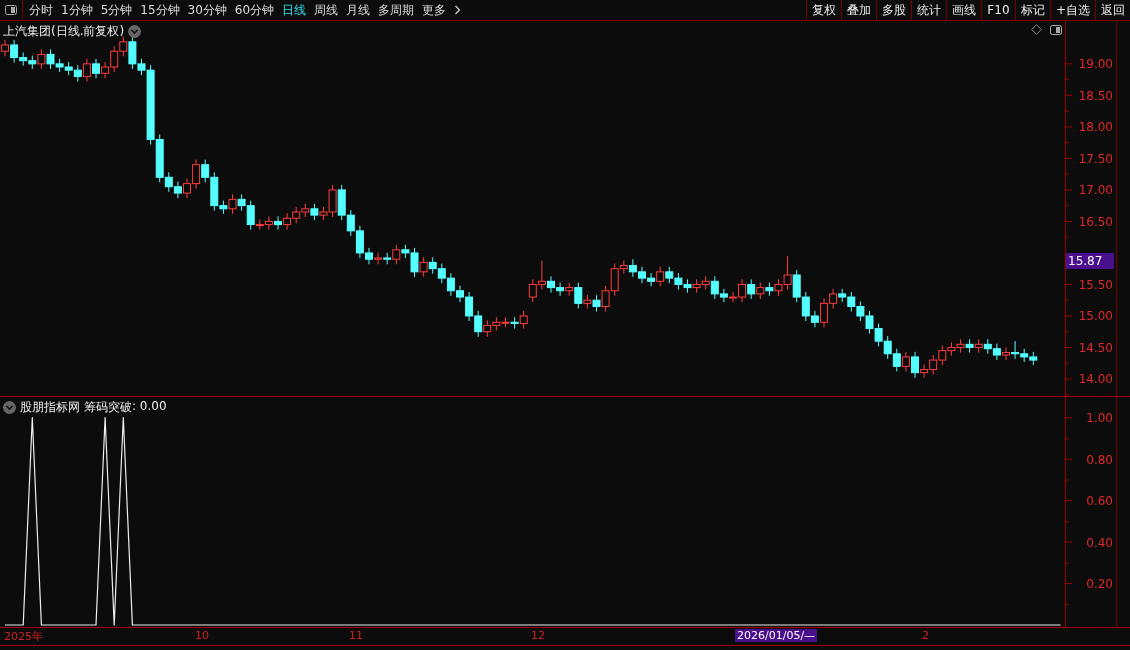 The height and width of the screenshot is (650, 1130). Describe the element at coordinates (458, 10) in the screenshot. I see `chevron-icon` at that location.